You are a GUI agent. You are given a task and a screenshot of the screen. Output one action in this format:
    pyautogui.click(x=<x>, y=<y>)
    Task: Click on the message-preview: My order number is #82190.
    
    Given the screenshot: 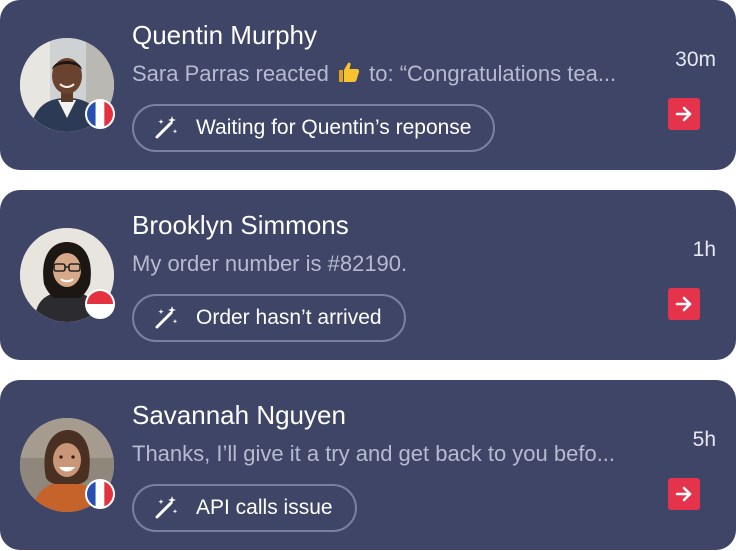 What is the action you would take?
    pyautogui.click(x=270, y=263)
    